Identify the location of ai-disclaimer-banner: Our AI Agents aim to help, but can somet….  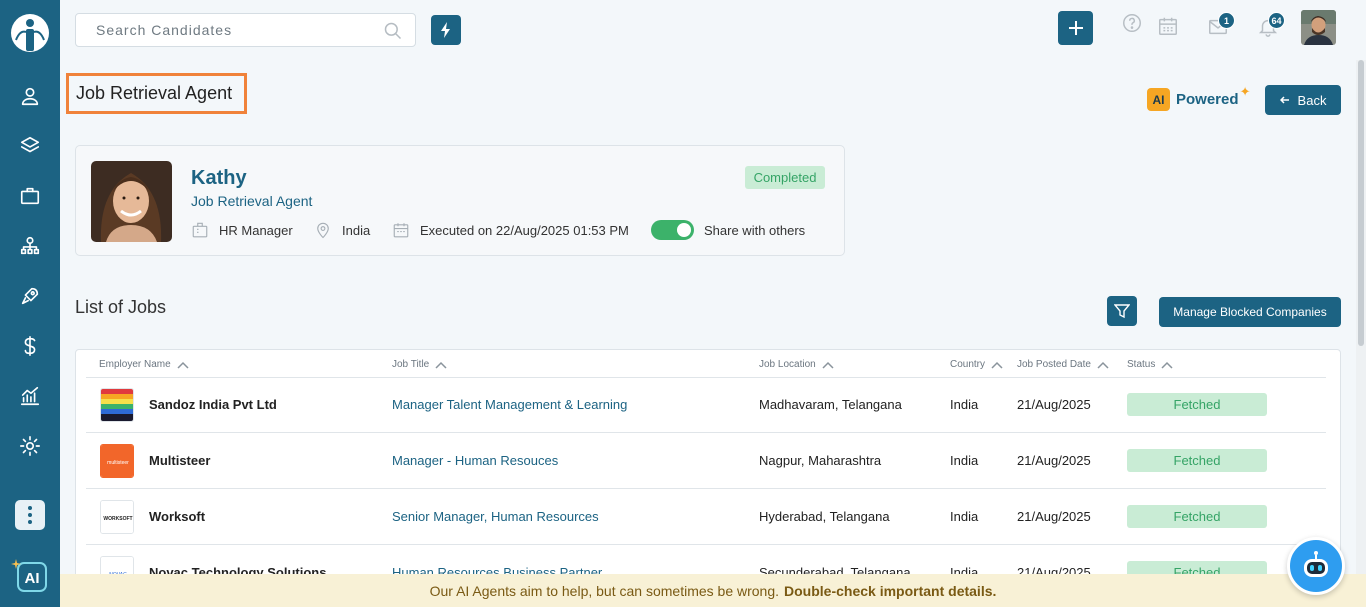
(713, 590).